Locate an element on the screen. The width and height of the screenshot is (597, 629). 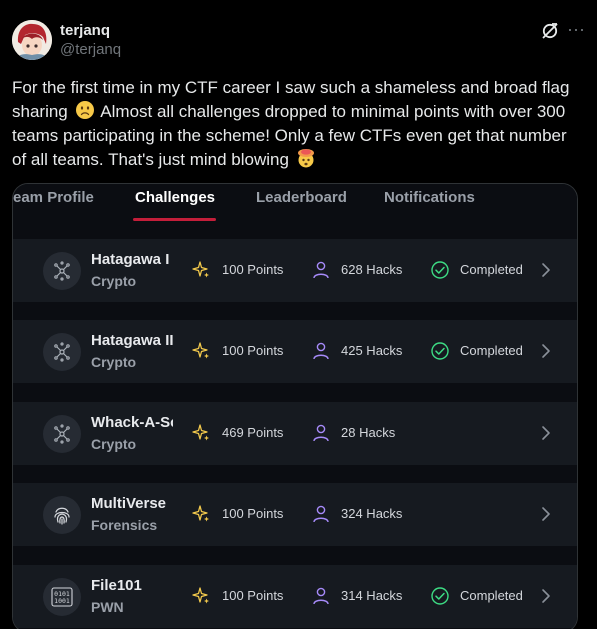
challenge-hacks: 628 Hacks is located at coordinates (372, 269).